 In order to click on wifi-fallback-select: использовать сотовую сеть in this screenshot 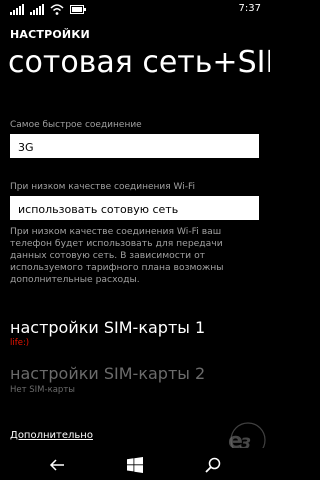, I will do `click(134, 208)`.